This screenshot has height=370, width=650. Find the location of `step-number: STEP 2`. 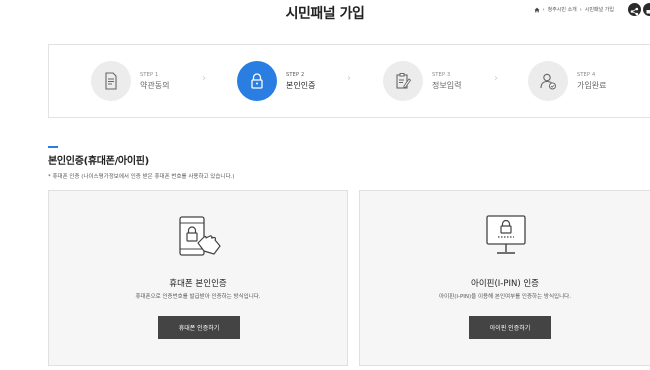

step-number: STEP 2 is located at coordinates (295, 74).